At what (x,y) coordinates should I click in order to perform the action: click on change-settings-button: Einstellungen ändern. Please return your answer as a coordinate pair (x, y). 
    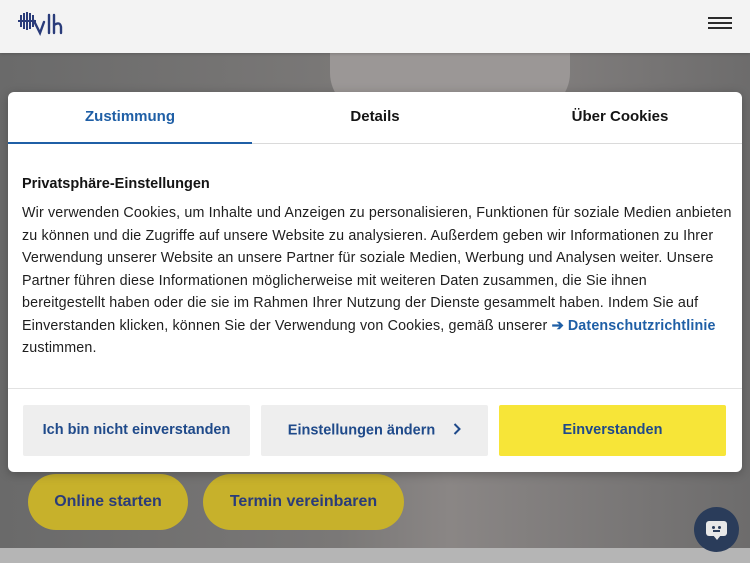
    Looking at the image, I should click on (374, 430).